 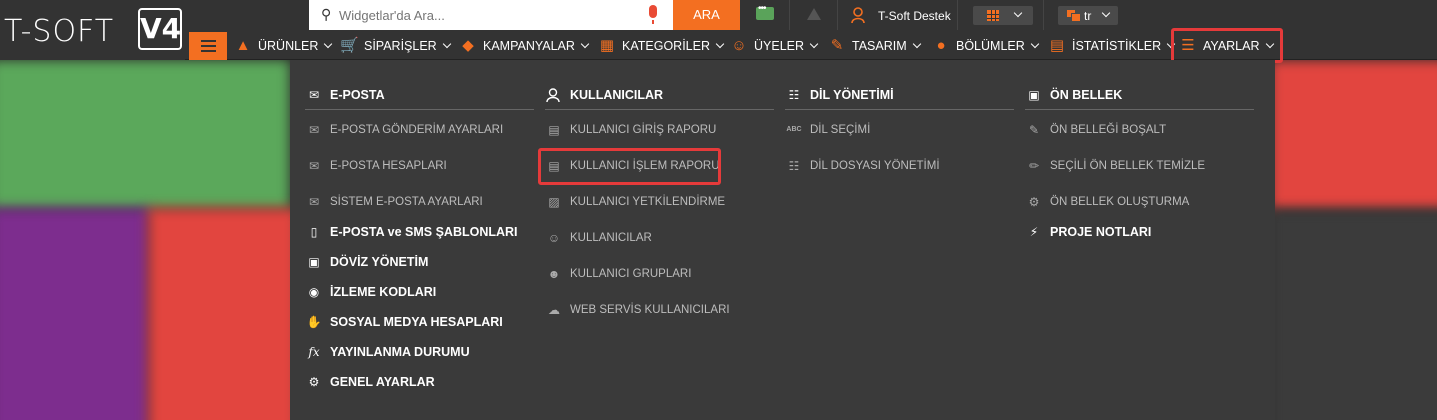 I want to click on nav-label: ÜRÜNLER, so click(x=288, y=46).